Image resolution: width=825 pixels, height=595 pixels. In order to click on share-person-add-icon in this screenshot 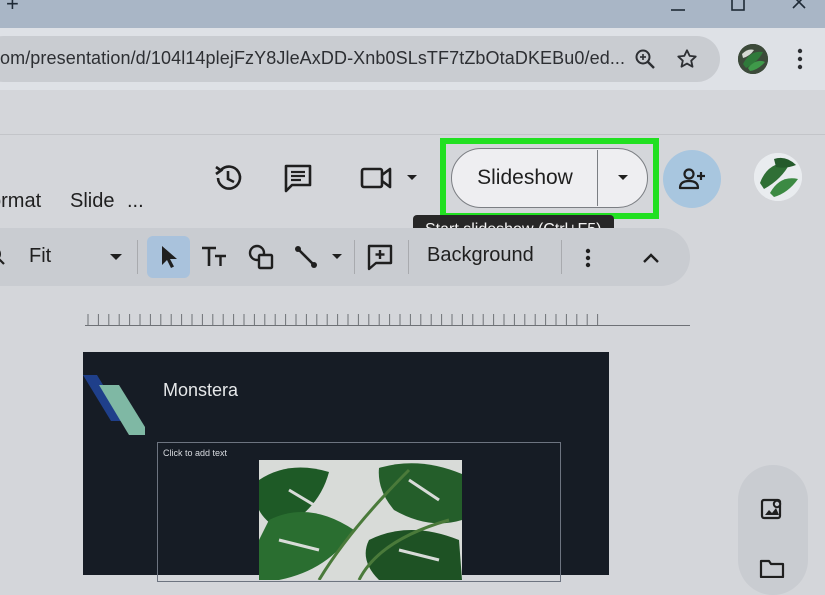, I will do `click(691, 179)`.